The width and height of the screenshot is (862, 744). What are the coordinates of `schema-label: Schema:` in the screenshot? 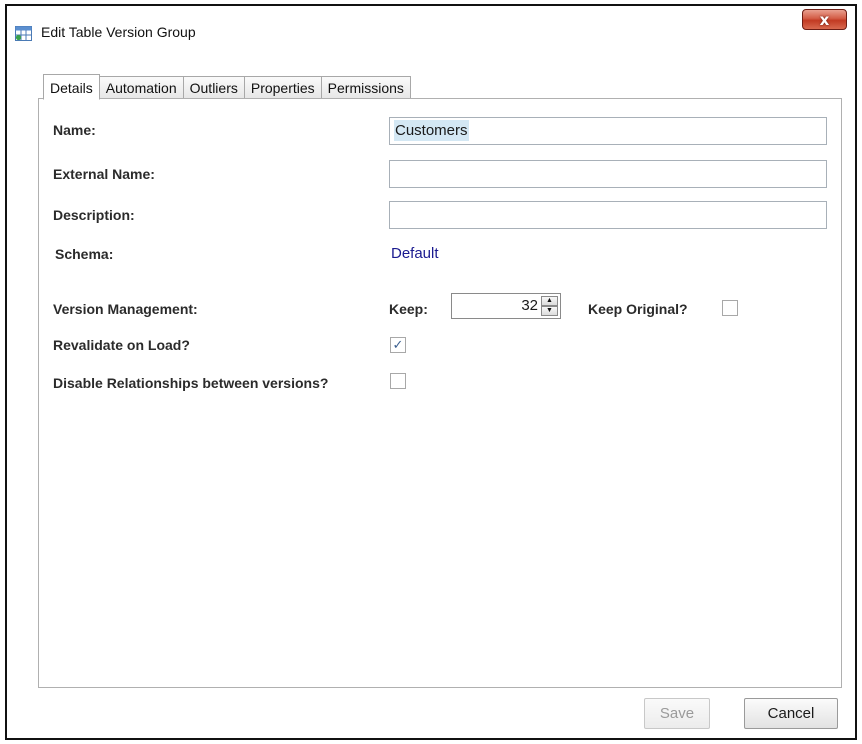 It's located at (84, 254).